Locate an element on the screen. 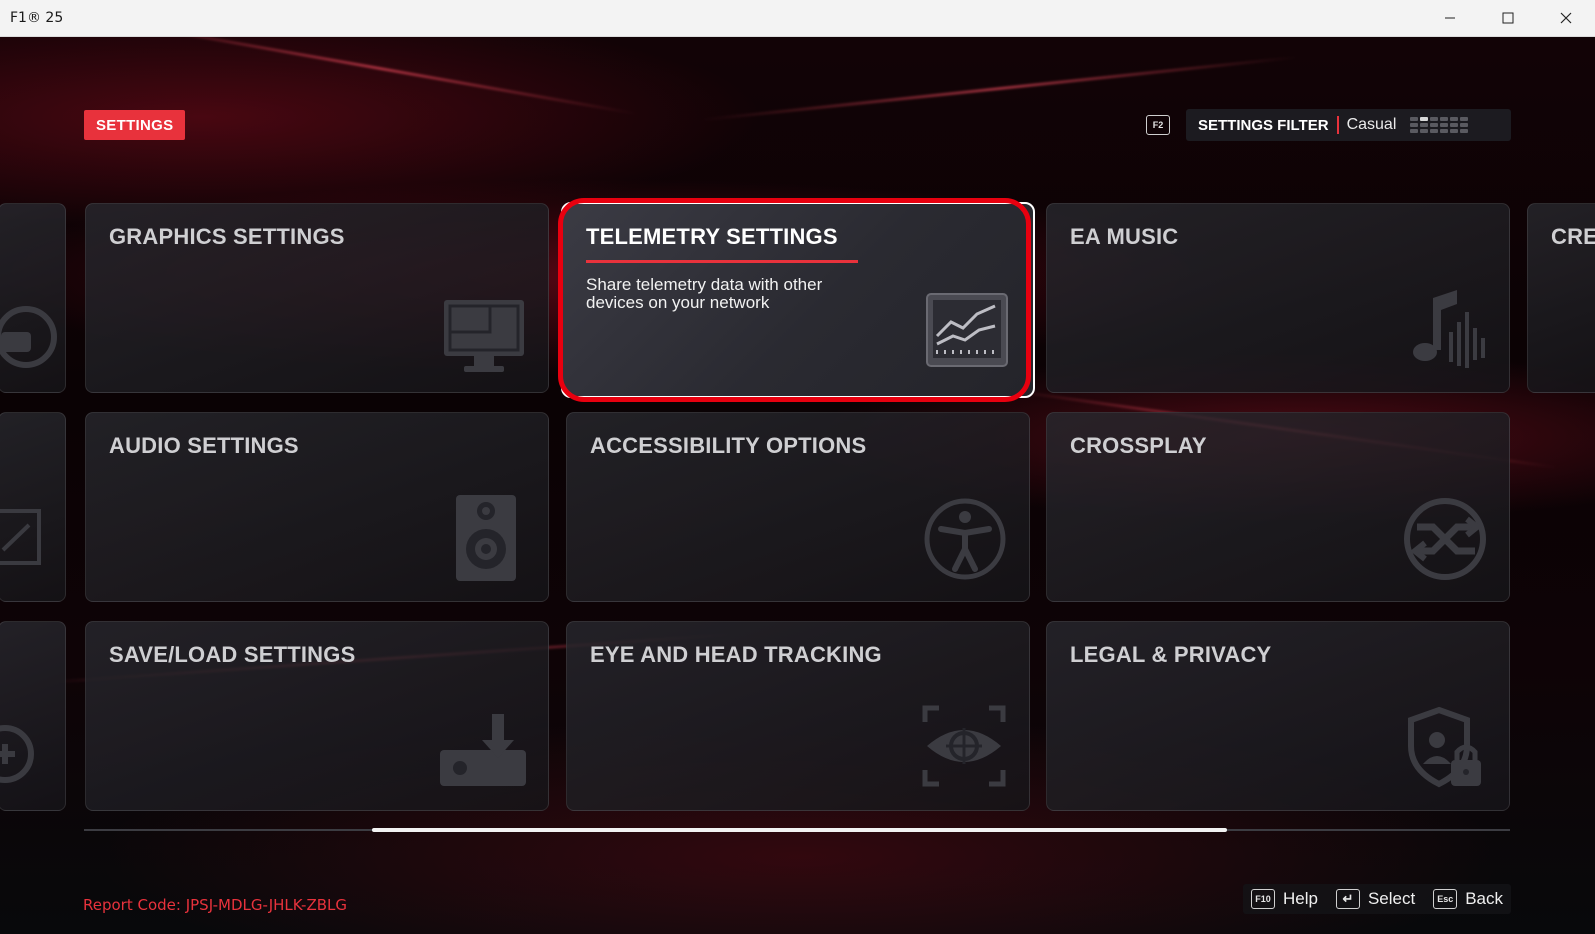 The image size is (1595, 934). tile-title: TELEMETRY SETTINGS is located at coordinates (712, 236).